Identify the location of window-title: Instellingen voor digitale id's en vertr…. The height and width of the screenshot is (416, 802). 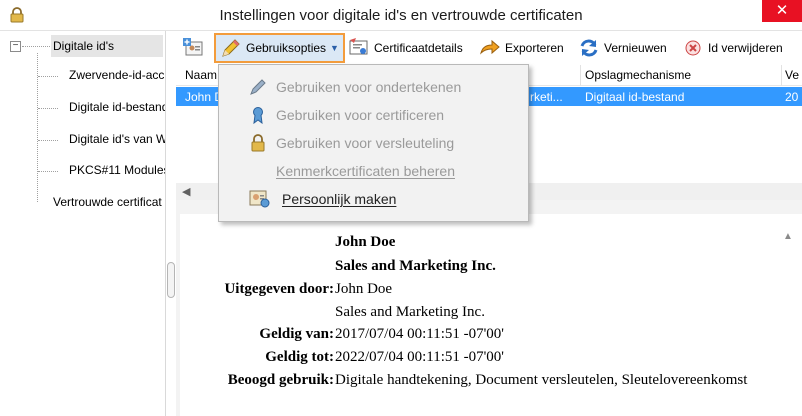
(401, 15).